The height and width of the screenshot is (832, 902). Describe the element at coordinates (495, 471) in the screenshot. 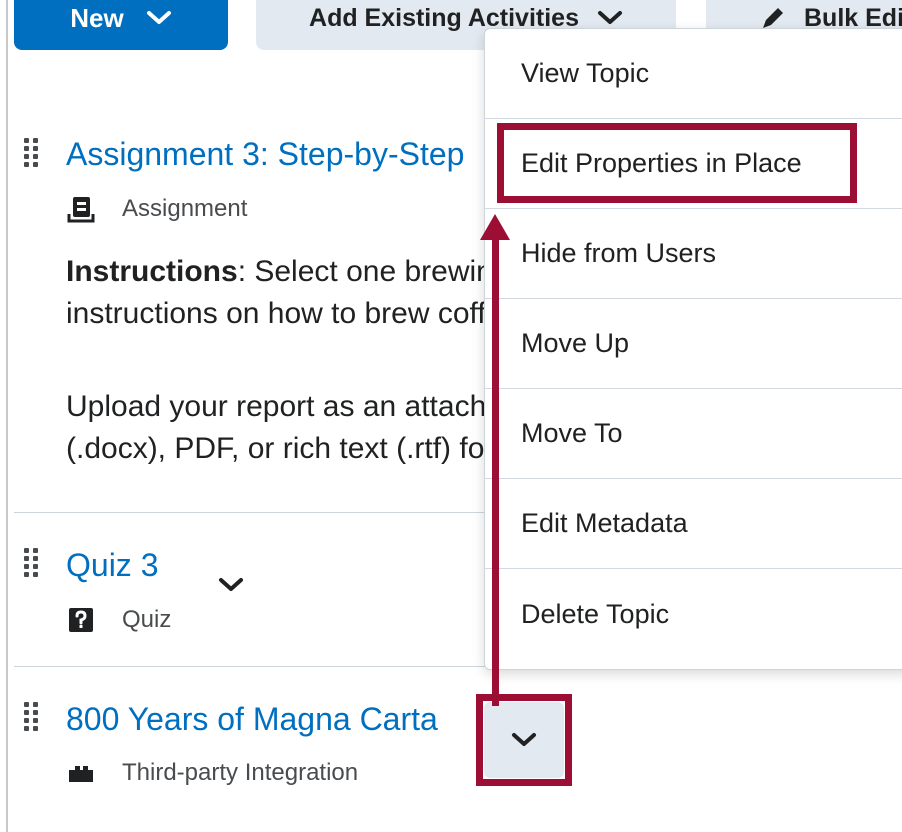

I see `annotation-arrow-line` at that location.